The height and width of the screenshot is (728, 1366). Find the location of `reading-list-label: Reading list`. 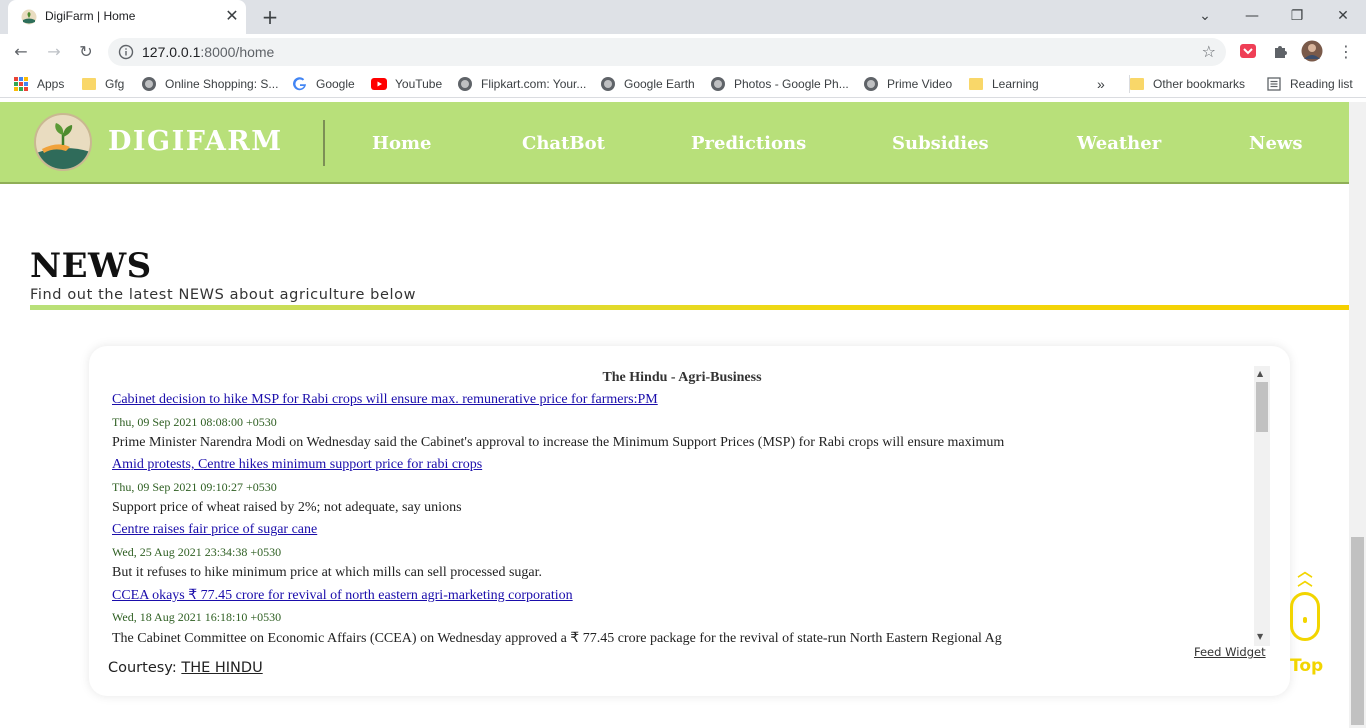

reading-list-label: Reading list is located at coordinates (1321, 84).